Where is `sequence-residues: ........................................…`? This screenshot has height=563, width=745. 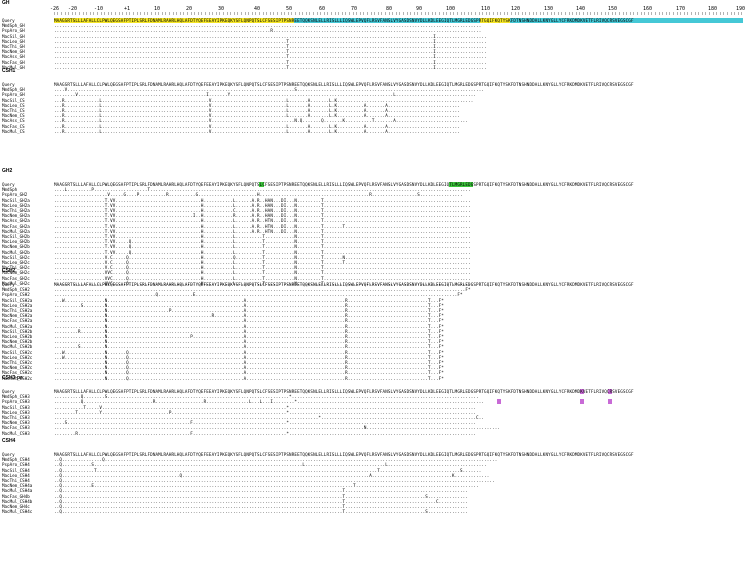 sequence-residues: ........................................… is located at coordinates (270, 67).